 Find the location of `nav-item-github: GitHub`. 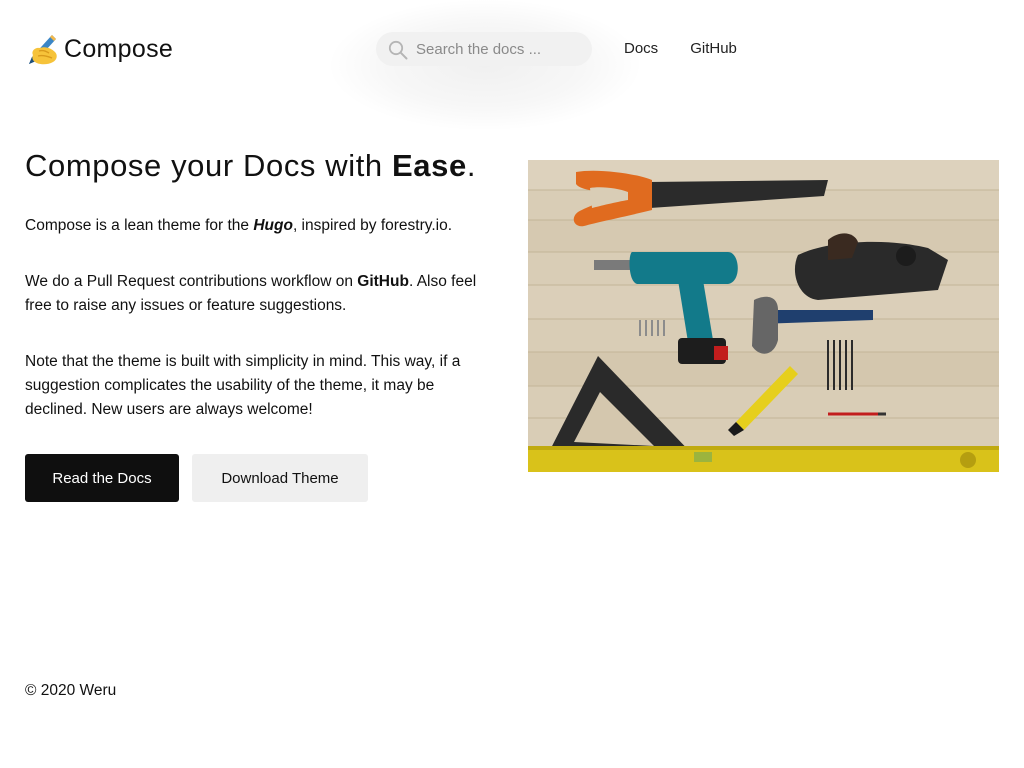

nav-item-github: GitHub is located at coordinates (713, 49).